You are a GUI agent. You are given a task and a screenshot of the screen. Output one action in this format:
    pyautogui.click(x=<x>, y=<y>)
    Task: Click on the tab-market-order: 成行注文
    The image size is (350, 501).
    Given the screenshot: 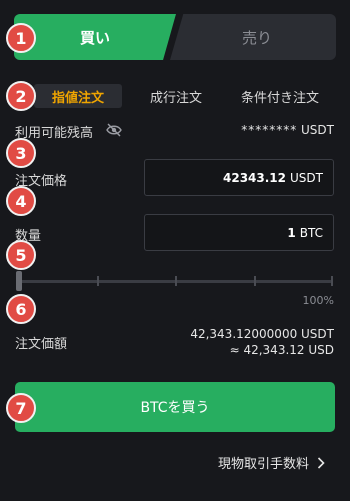 What is the action you would take?
    pyautogui.click(x=176, y=96)
    